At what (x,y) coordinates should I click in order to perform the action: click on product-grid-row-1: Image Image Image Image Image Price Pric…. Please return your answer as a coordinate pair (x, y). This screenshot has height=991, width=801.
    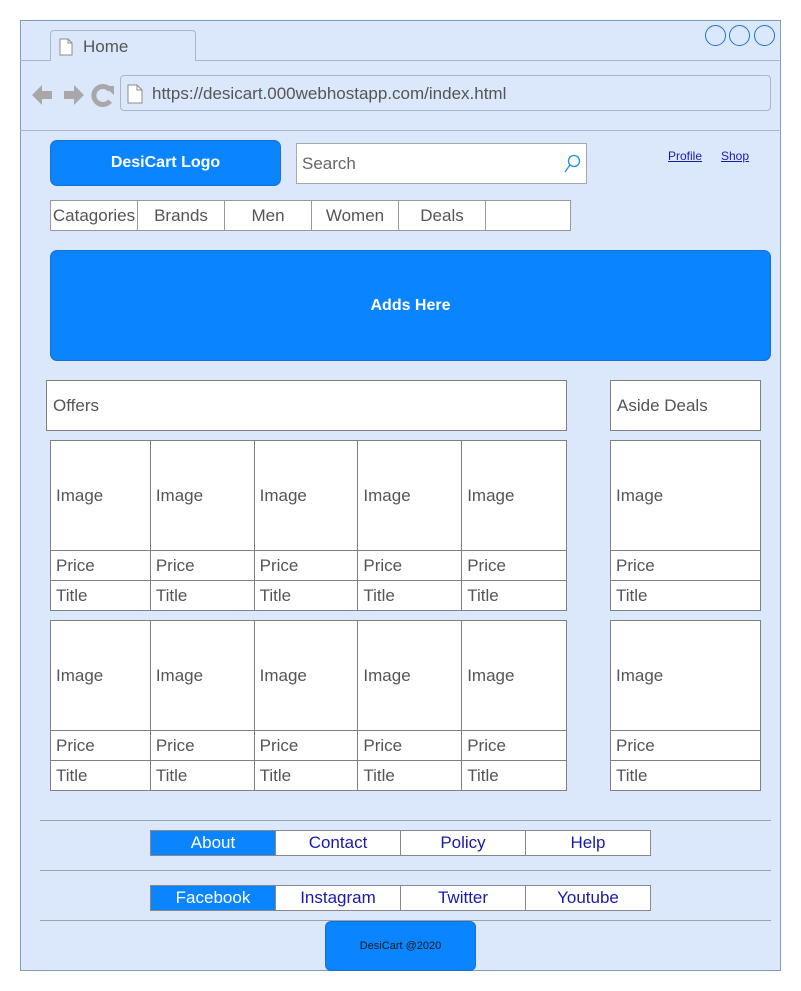
    Looking at the image, I should click on (308, 525).